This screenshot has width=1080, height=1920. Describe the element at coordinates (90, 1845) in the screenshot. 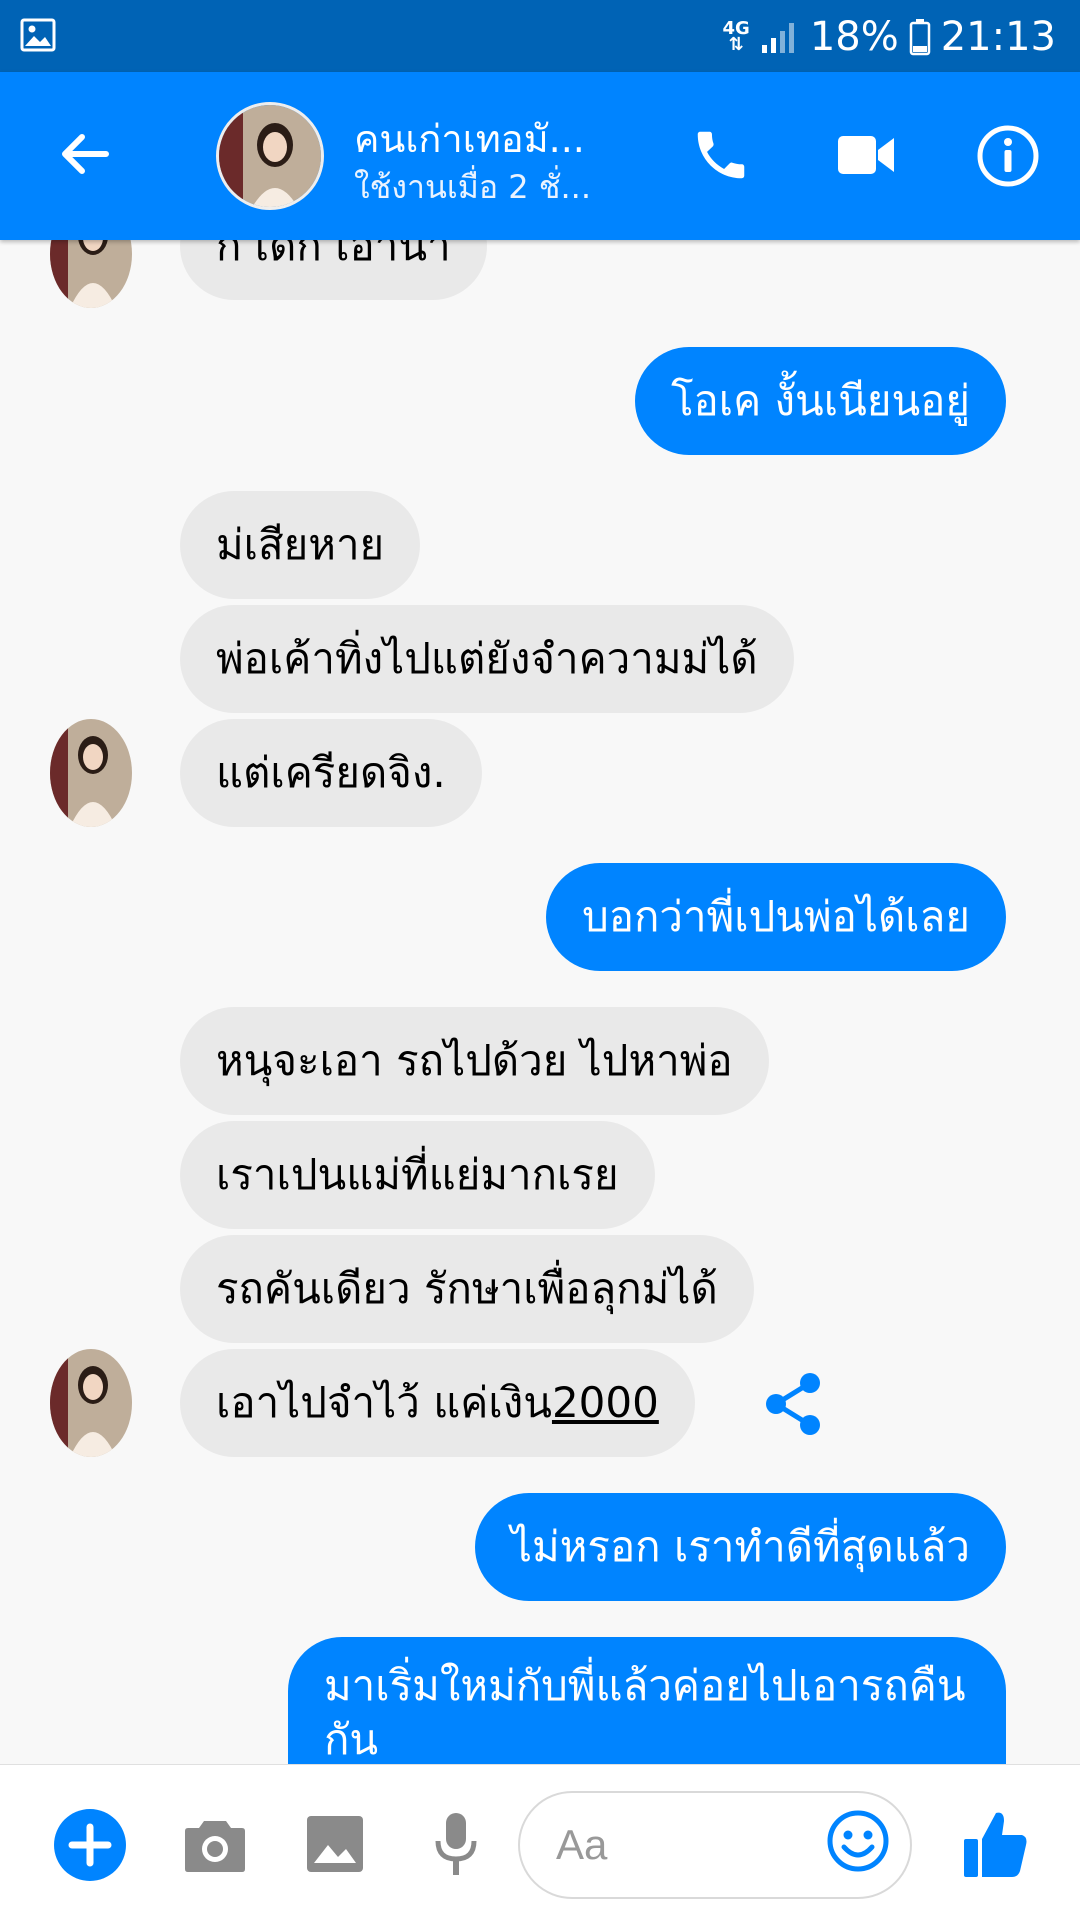

I see `plus-icon` at that location.